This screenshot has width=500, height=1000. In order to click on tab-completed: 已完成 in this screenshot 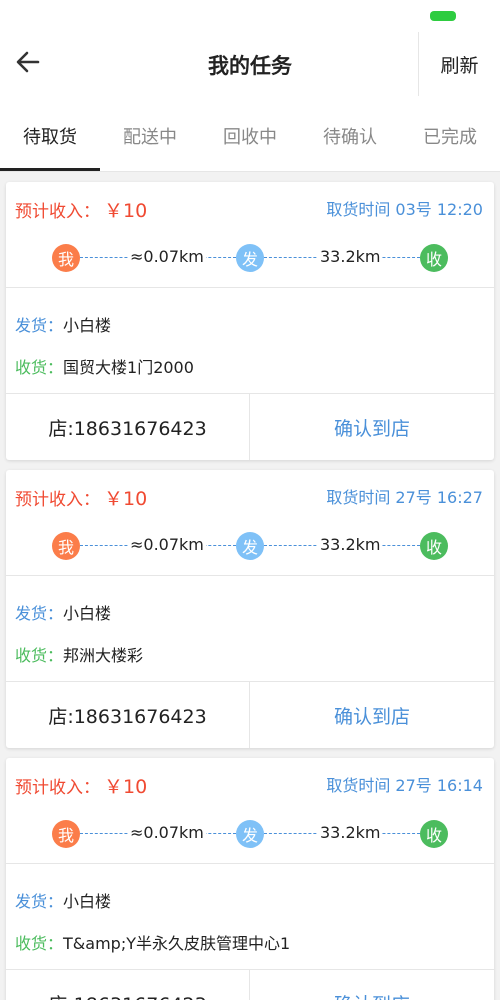, I will do `click(450, 135)`.